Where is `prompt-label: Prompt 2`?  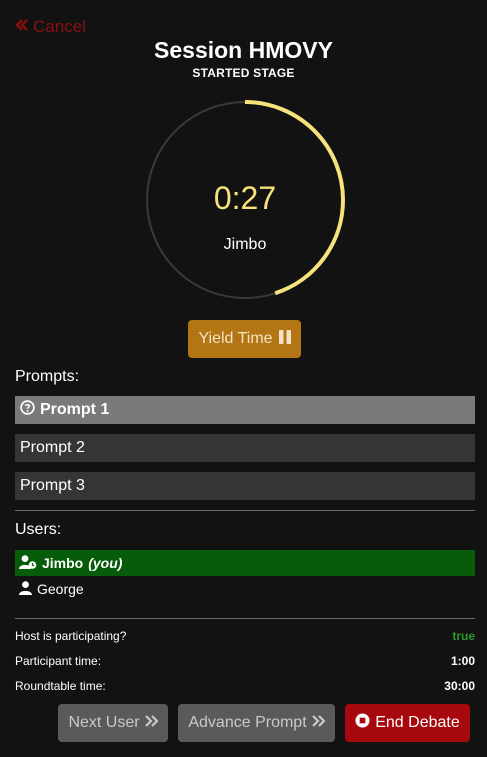 prompt-label: Prompt 2 is located at coordinates (52, 447).